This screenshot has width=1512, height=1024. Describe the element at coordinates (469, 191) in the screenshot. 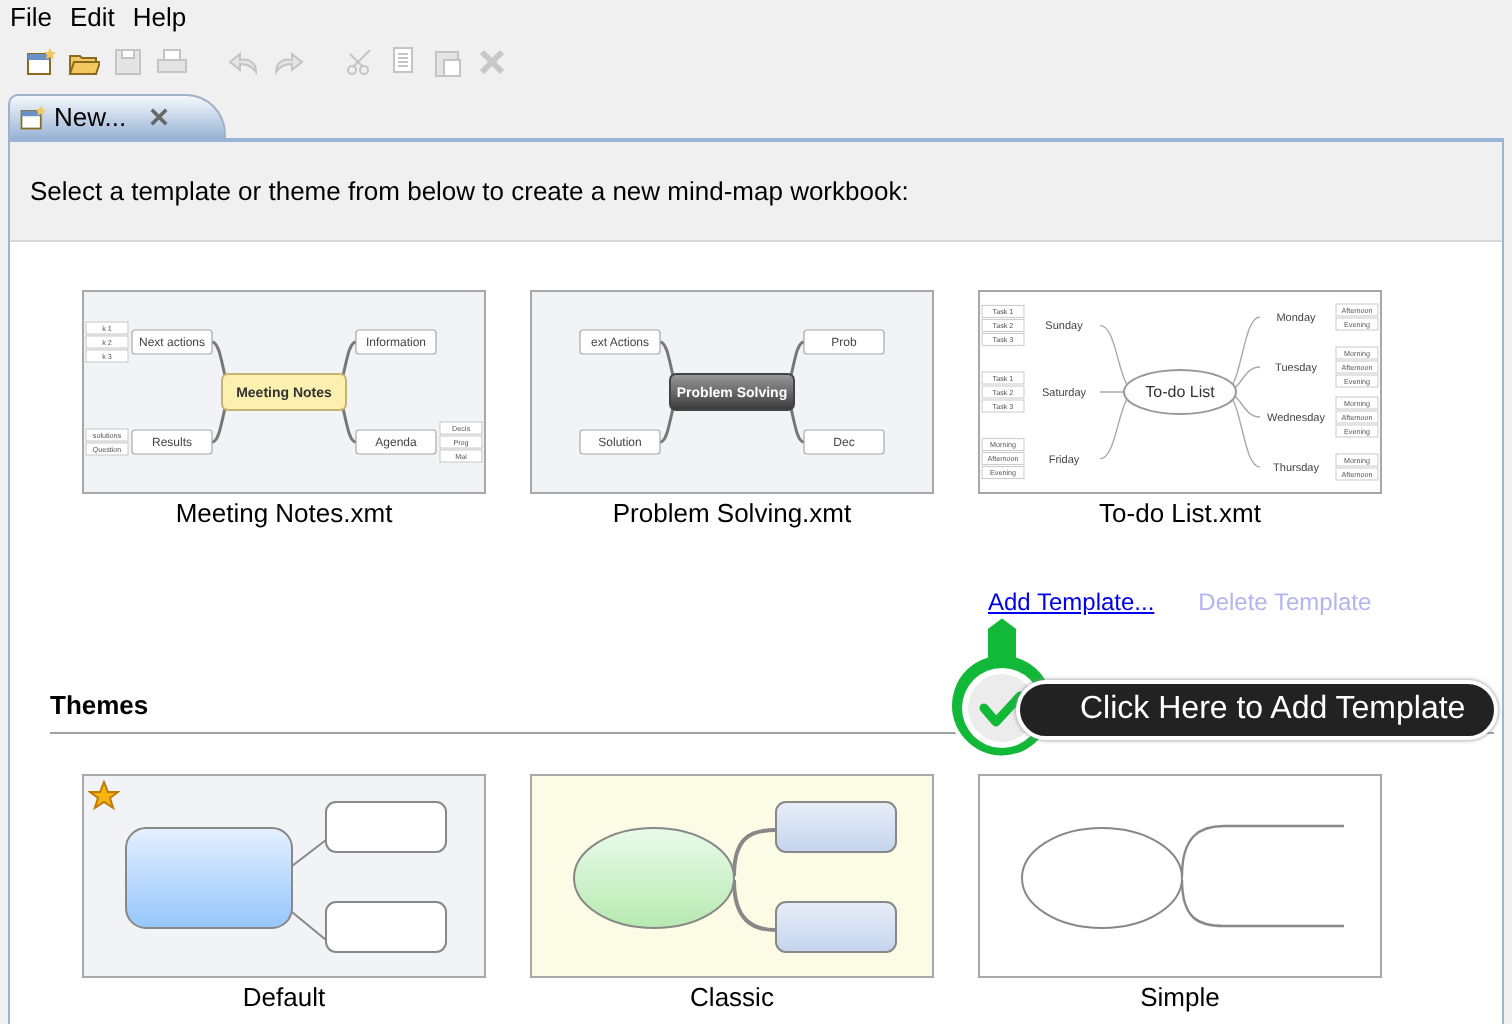

I see `instruction-text: Select a template or theme from below to create a new mind-map workbook:` at that location.